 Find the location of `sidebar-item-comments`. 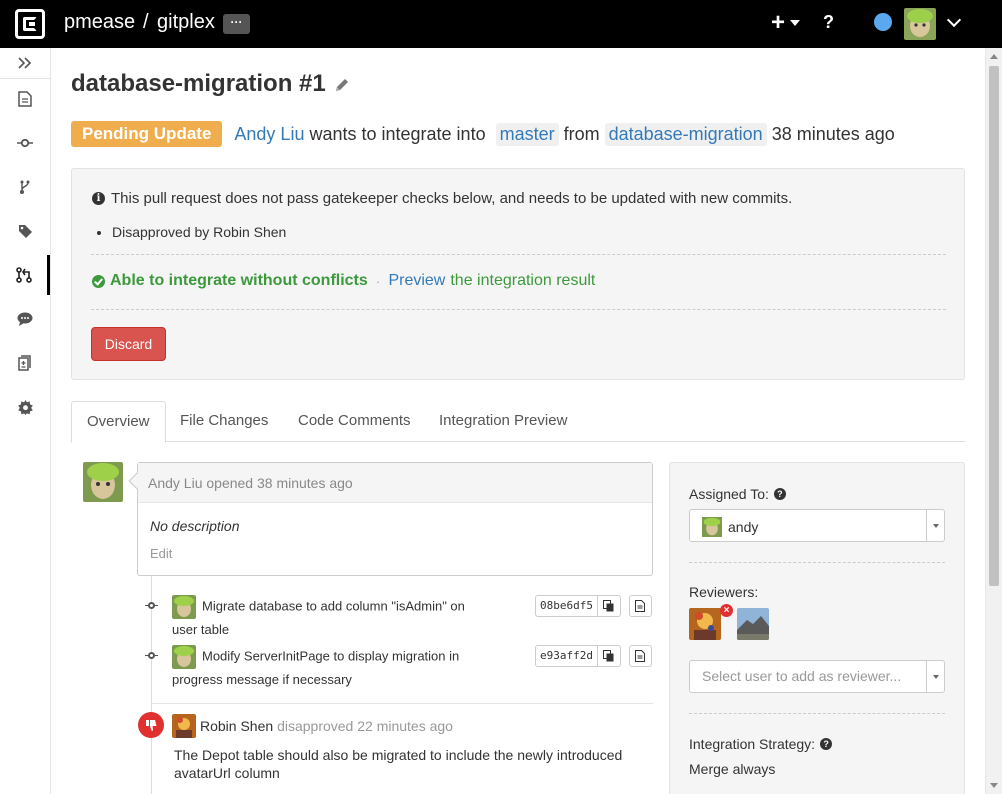

sidebar-item-comments is located at coordinates (25, 319).